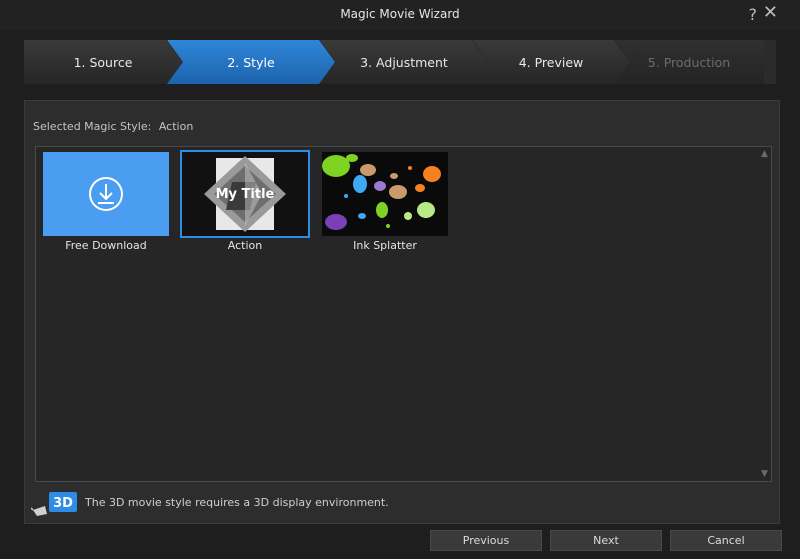  Describe the element at coordinates (251, 62) in the screenshot. I see `step-style: 2. Style` at that location.